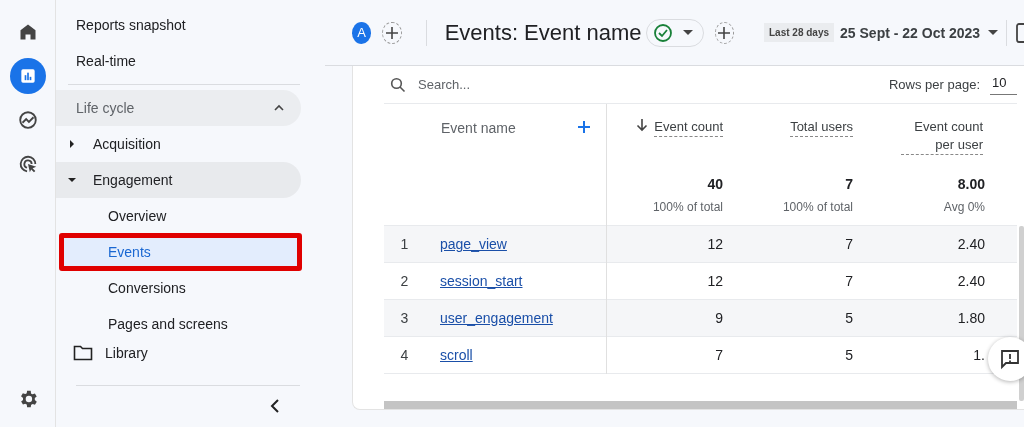 The height and width of the screenshot is (427, 1024). I want to click on nav-item: Events, so click(180, 252).